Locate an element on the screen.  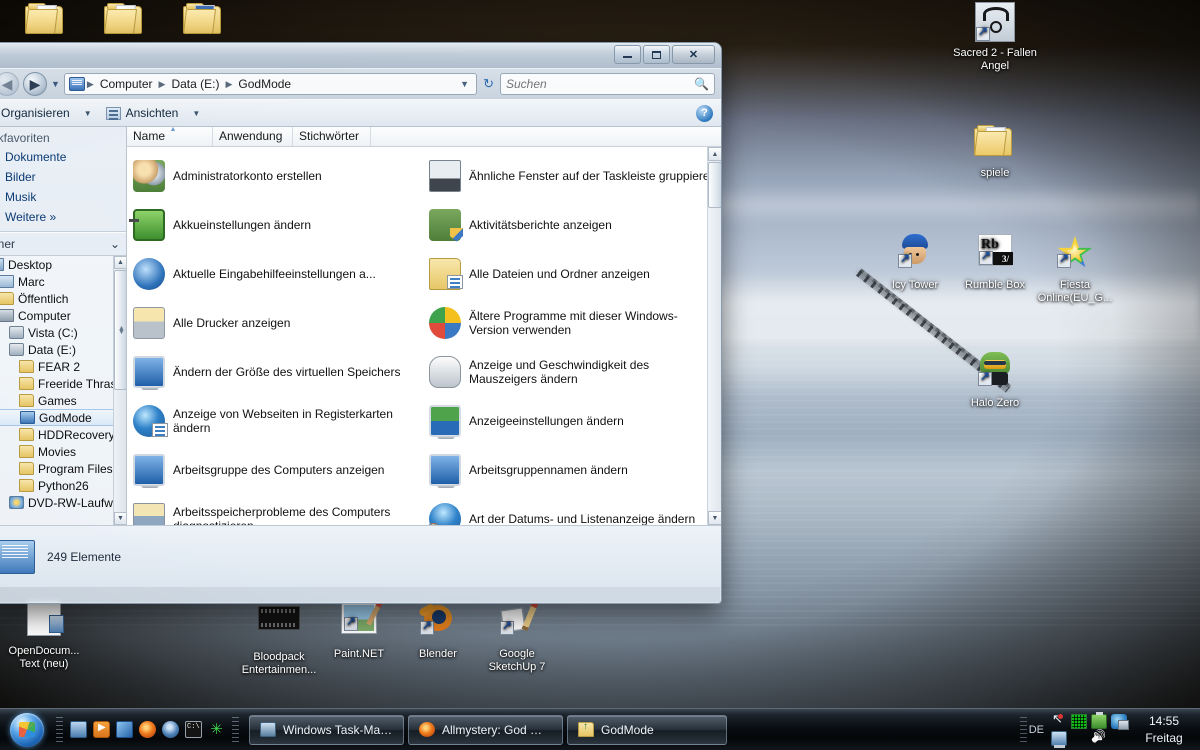
tree-scroll-up-button: ▲ is located at coordinates (120, 262).